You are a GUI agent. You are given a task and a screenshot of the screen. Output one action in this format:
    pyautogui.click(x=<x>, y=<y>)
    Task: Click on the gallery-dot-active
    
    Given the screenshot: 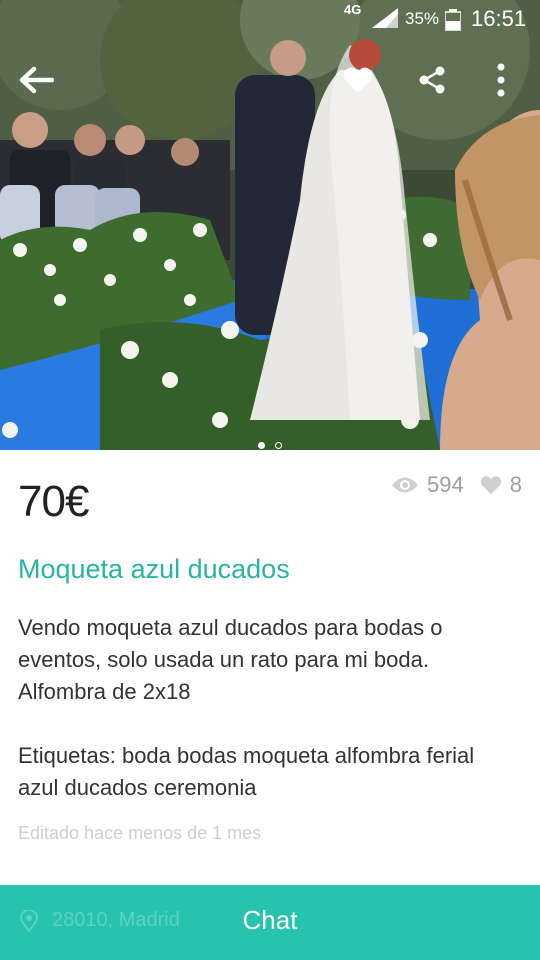 What is the action you would take?
    pyautogui.click(x=261, y=445)
    